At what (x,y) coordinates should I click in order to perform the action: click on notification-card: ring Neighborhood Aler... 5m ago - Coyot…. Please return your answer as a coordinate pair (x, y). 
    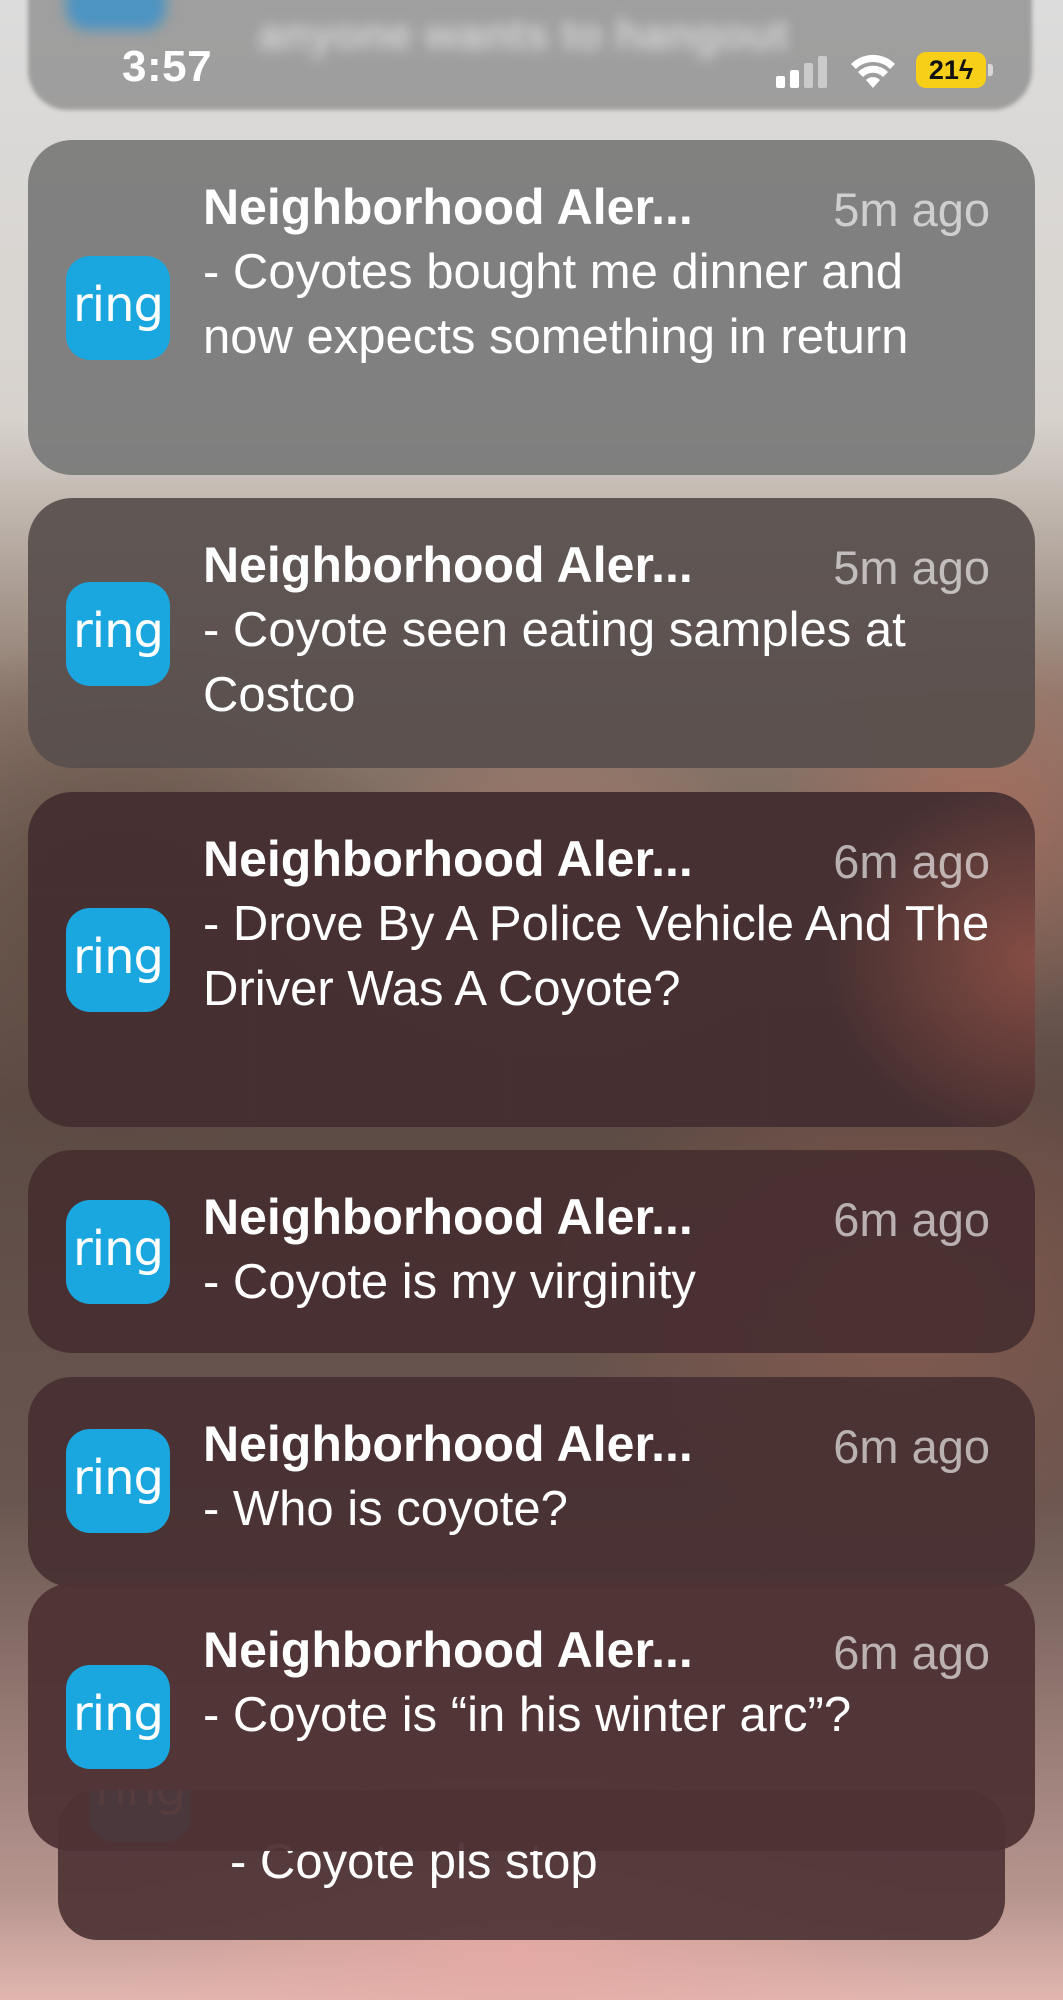
    Looking at the image, I should click on (531, 633).